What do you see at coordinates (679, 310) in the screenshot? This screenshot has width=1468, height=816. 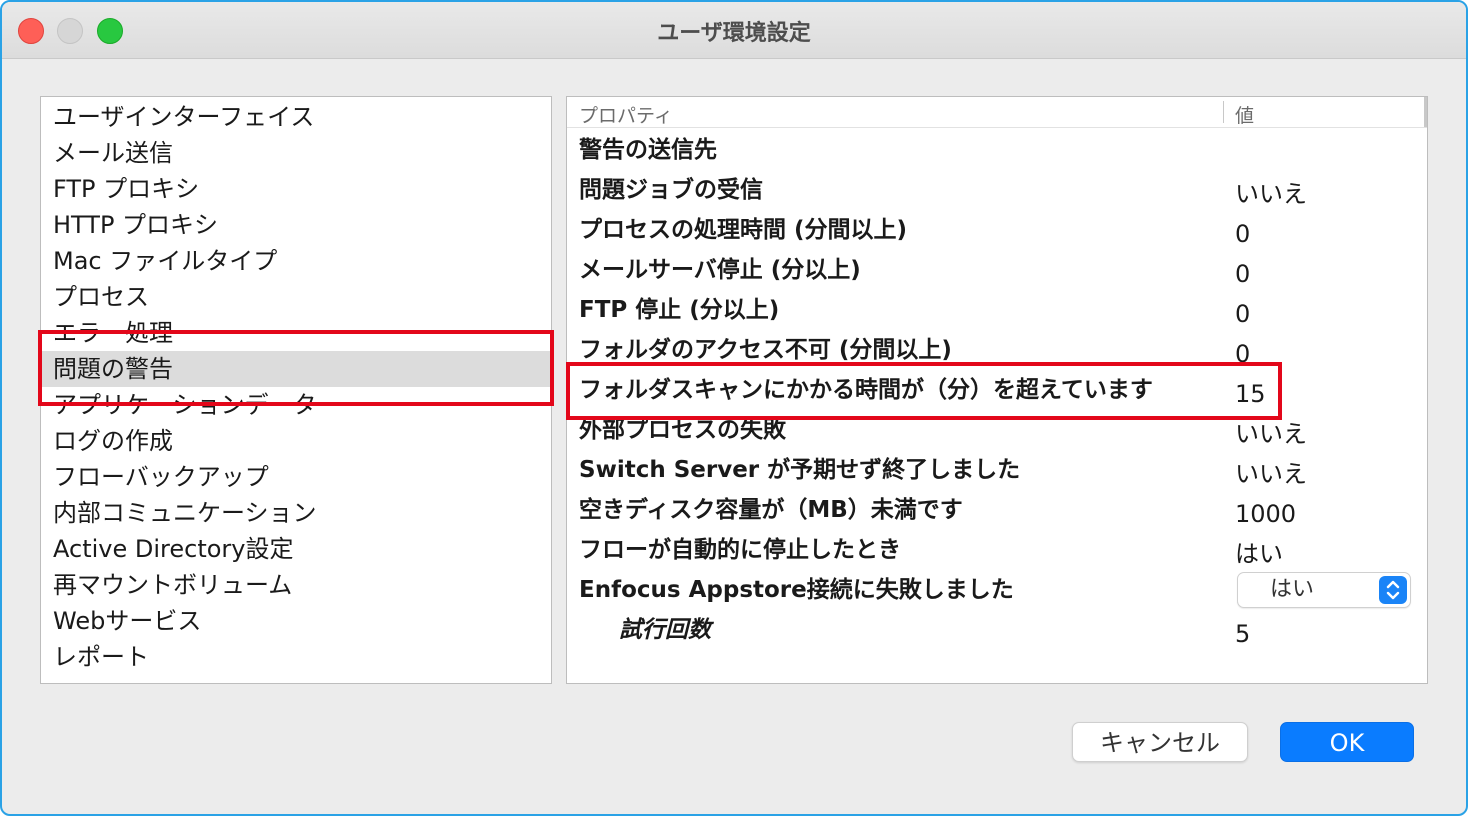 I see `property-name: FTP 停止 (分以上)` at bounding box center [679, 310].